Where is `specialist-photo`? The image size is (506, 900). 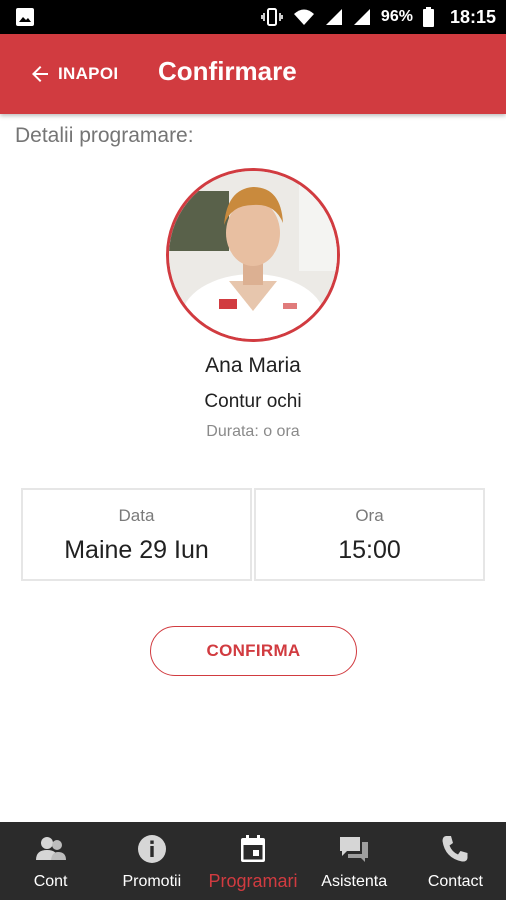 specialist-photo is located at coordinates (253, 255).